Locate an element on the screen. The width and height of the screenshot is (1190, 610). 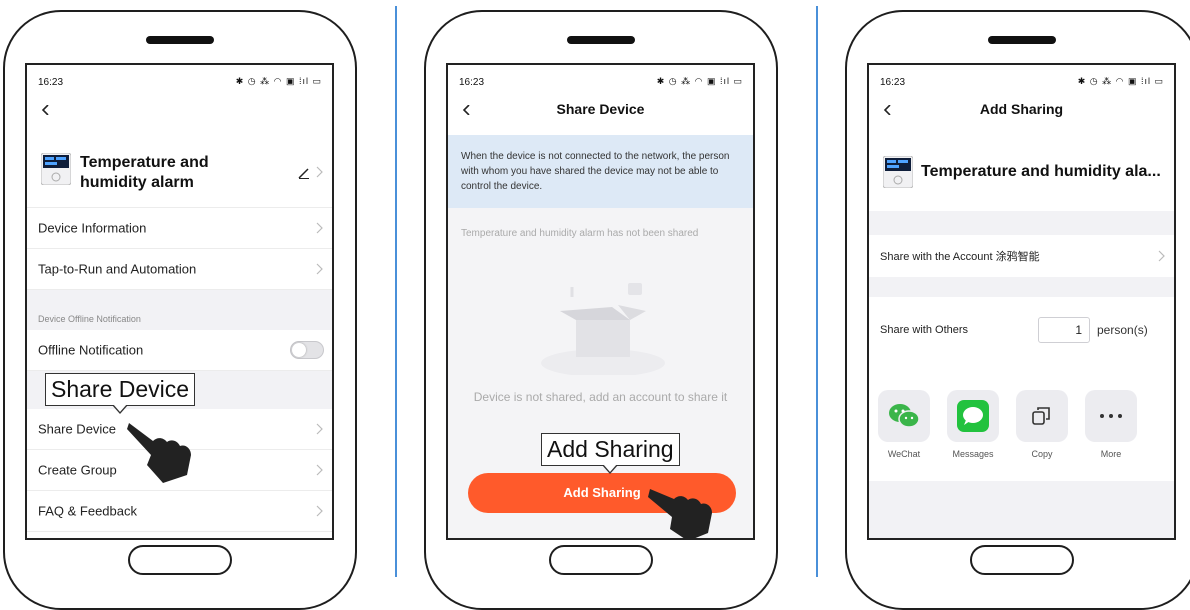
count-unit: person(s) is located at coordinates (1122, 330).